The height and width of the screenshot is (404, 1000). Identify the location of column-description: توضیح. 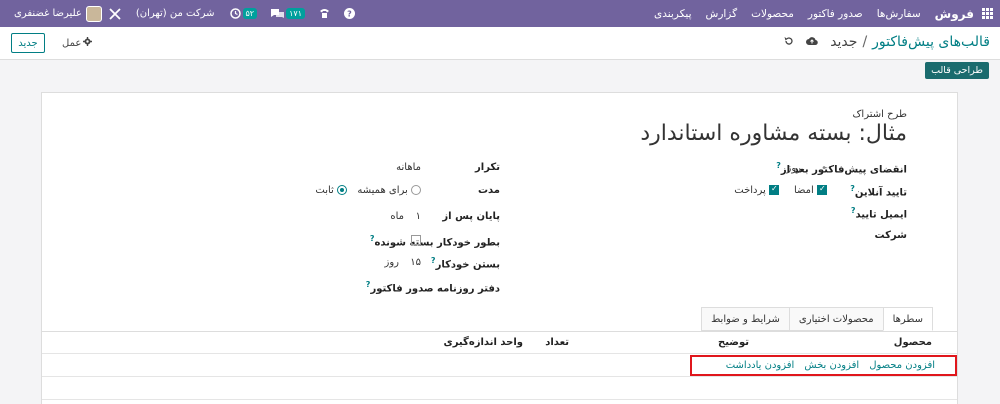
(733, 342).